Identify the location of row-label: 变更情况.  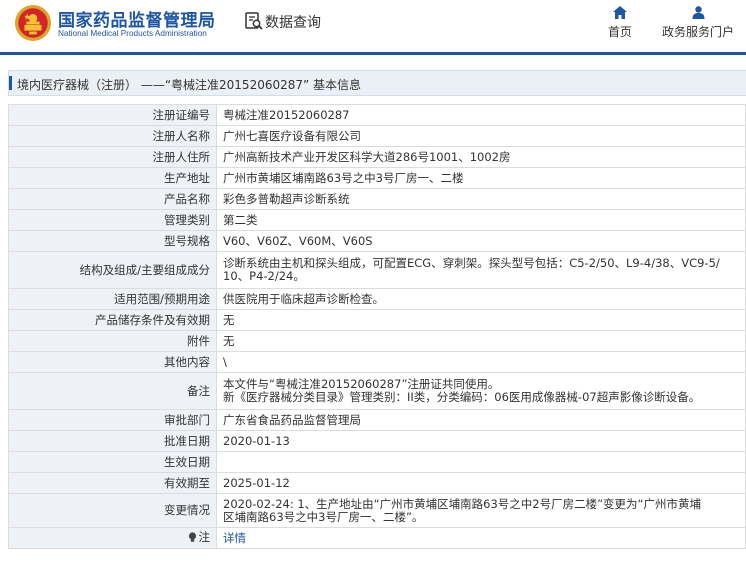
(112, 510).